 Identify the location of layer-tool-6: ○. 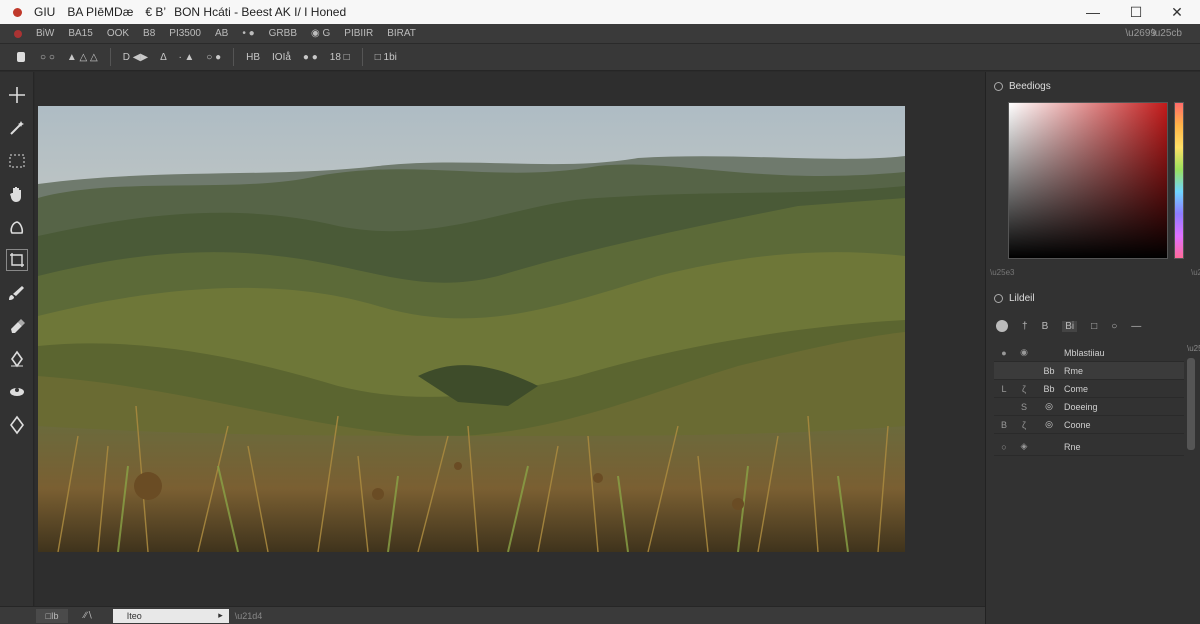
(1114, 326).